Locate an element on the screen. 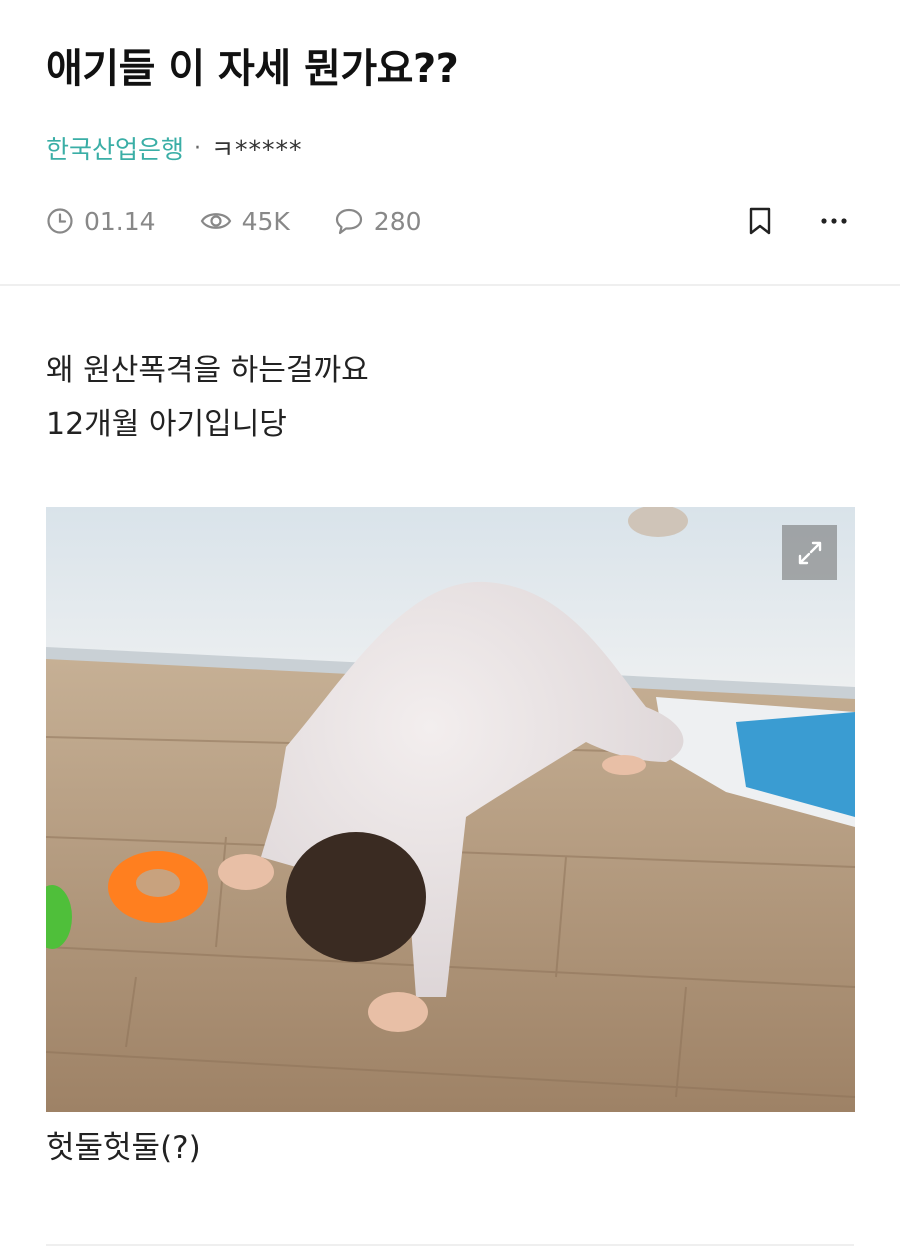 The image size is (900, 1248). post-meta: 01.14 45K 280 is located at coordinates (450, 221).